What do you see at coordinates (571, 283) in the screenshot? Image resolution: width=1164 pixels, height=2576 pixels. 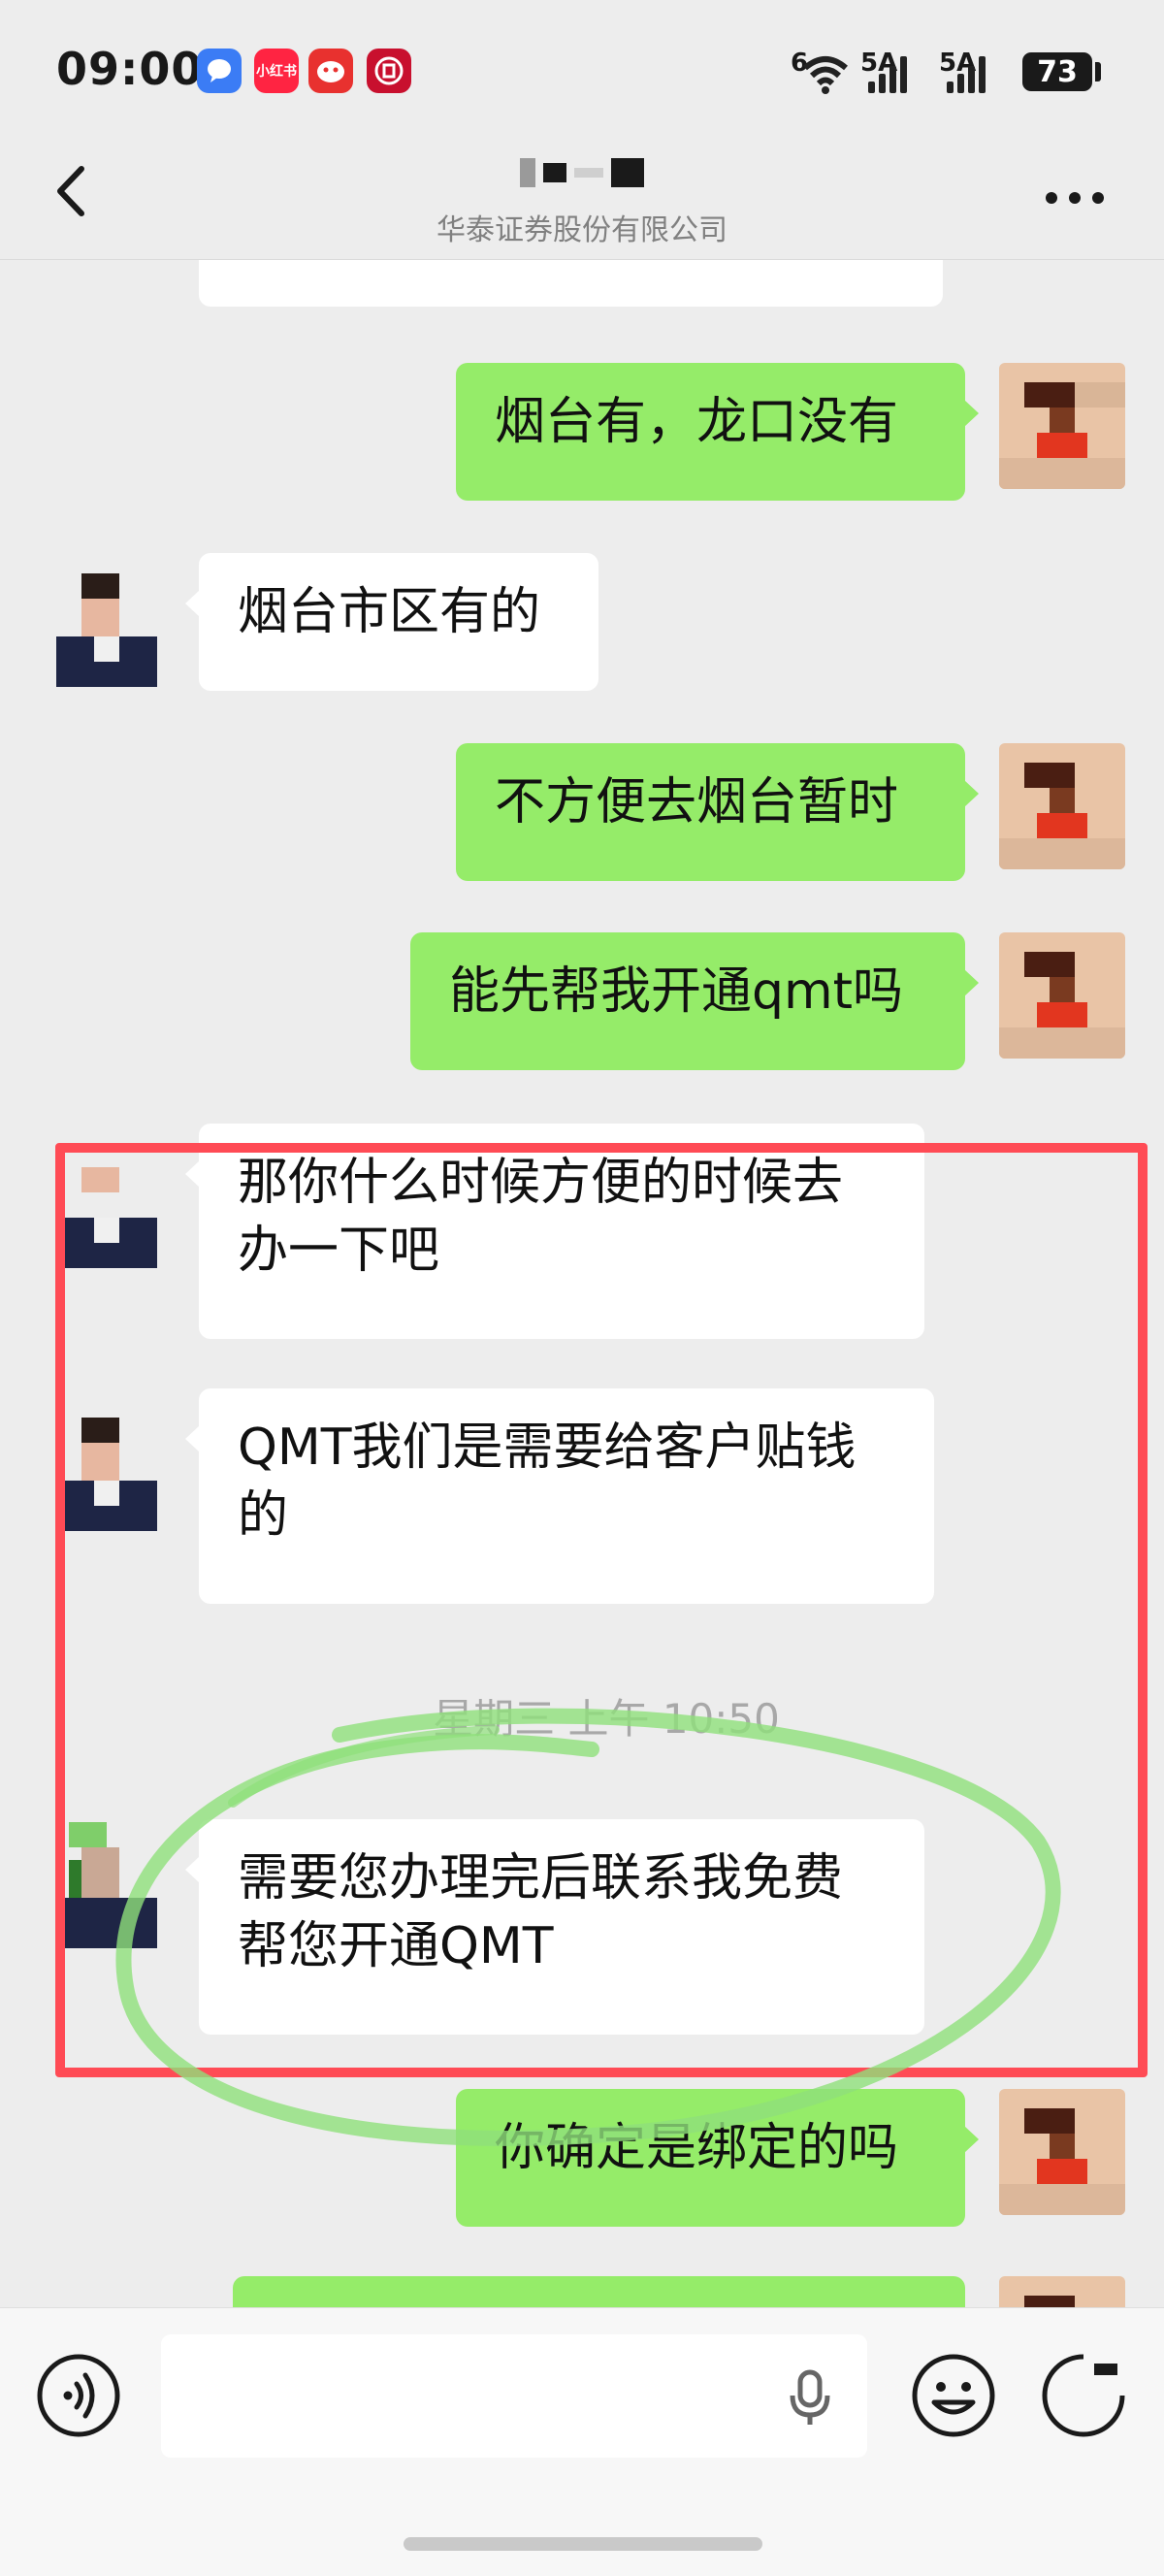 I see `message-bubble-incoming` at bounding box center [571, 283].